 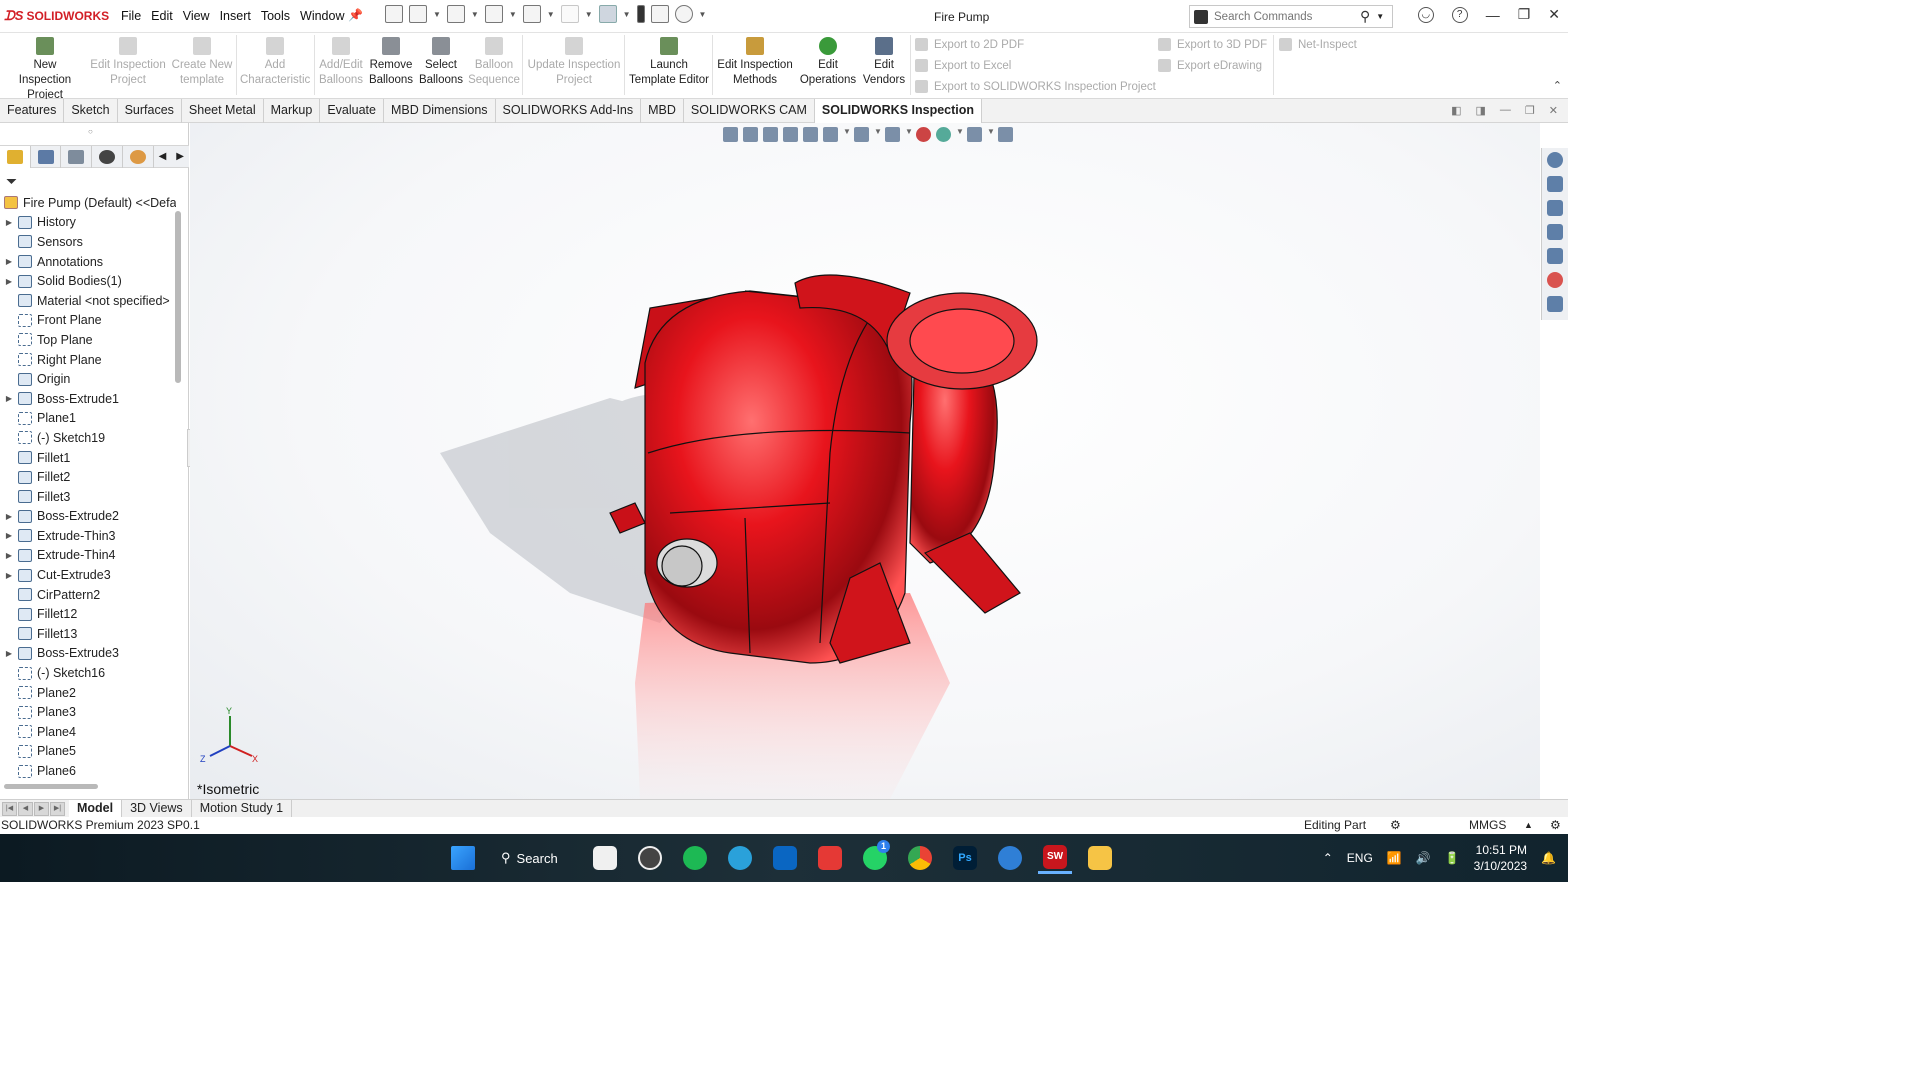 I want to click on create-new-template-button: Create New template, so click(x=202, y=62).